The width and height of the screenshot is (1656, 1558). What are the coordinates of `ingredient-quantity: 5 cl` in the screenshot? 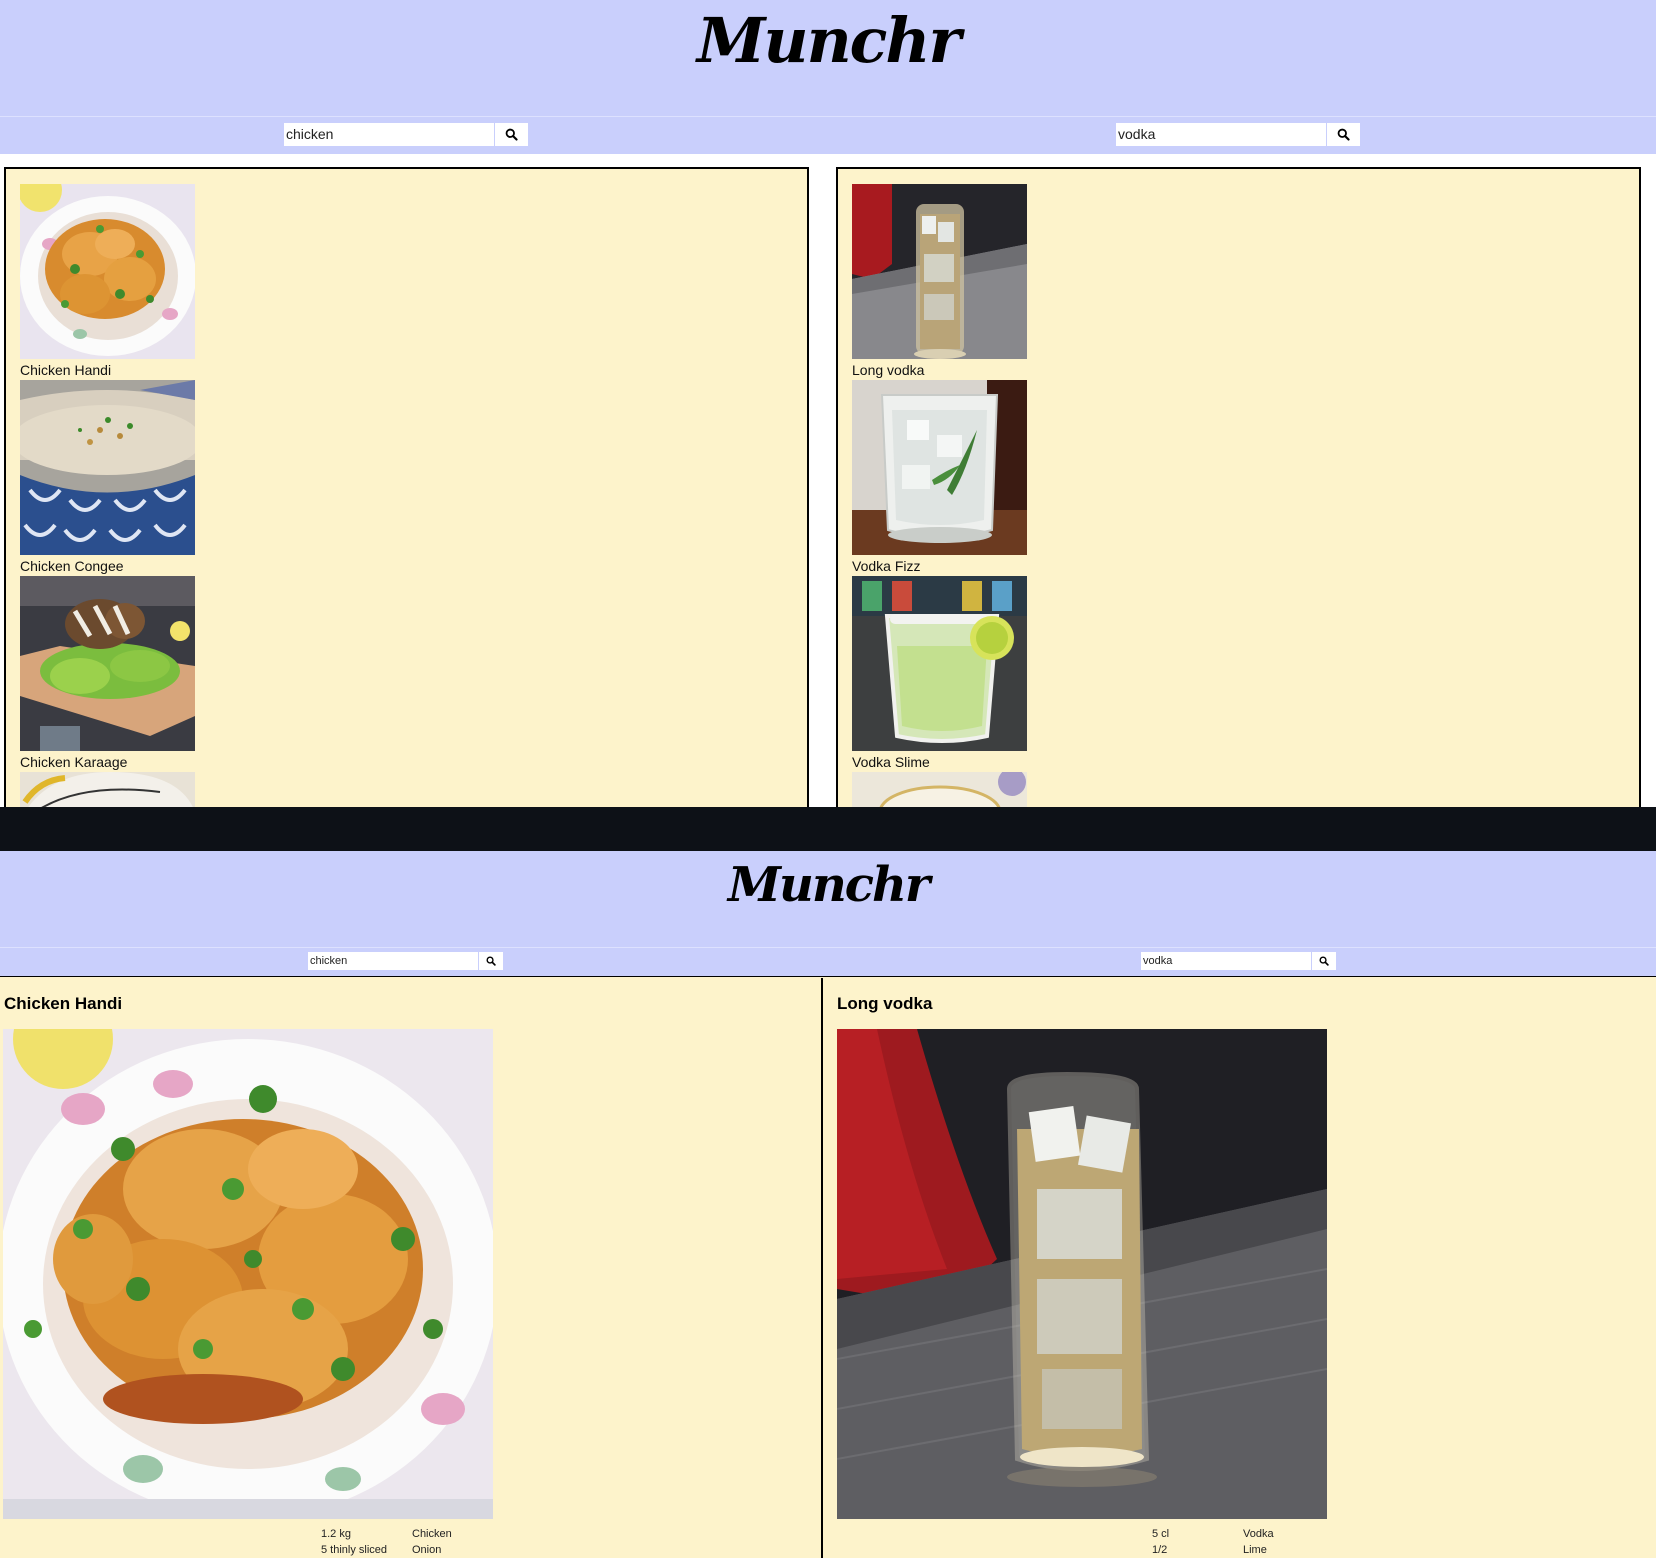 It's located at (1161, 1534).